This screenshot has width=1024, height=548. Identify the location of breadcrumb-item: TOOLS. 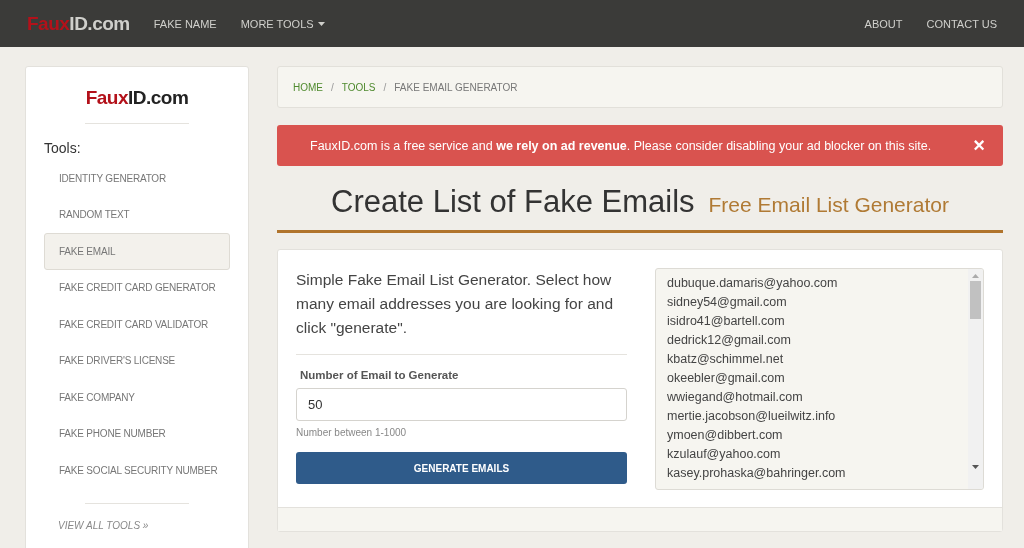
(358, 87).